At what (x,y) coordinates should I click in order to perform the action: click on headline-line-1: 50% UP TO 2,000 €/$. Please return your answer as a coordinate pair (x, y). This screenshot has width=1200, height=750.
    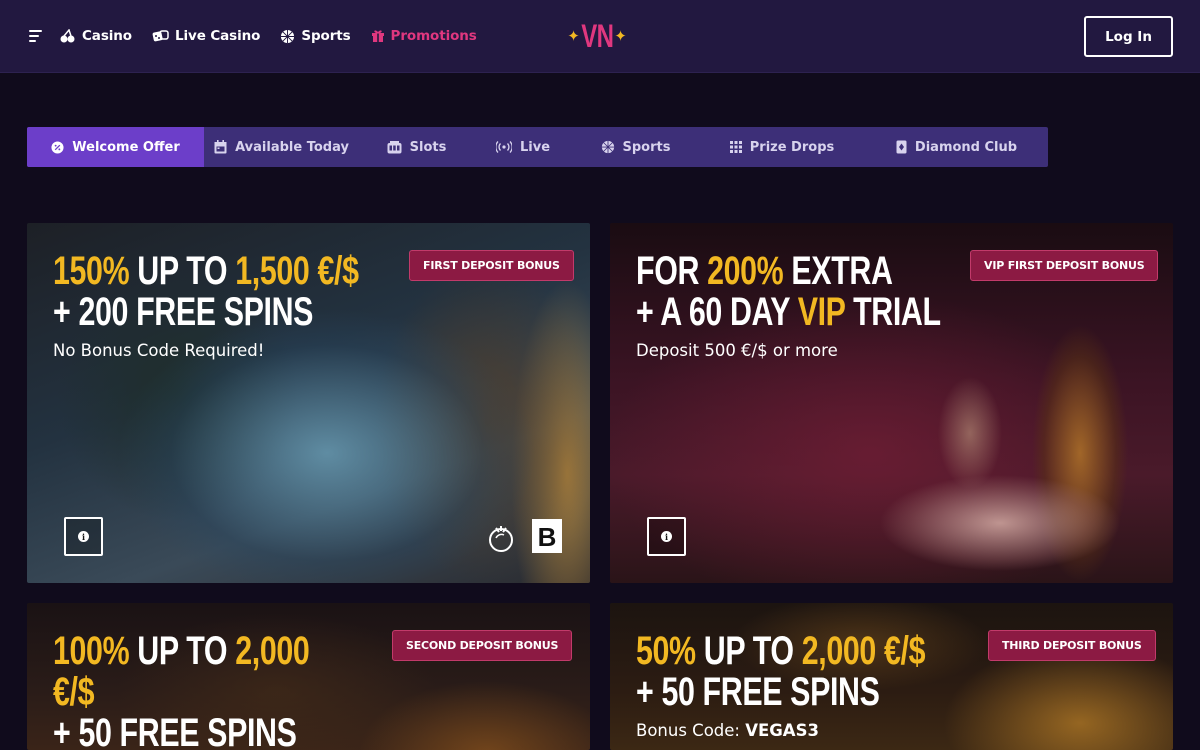
    Looking at the image, I should click on (780, 651).